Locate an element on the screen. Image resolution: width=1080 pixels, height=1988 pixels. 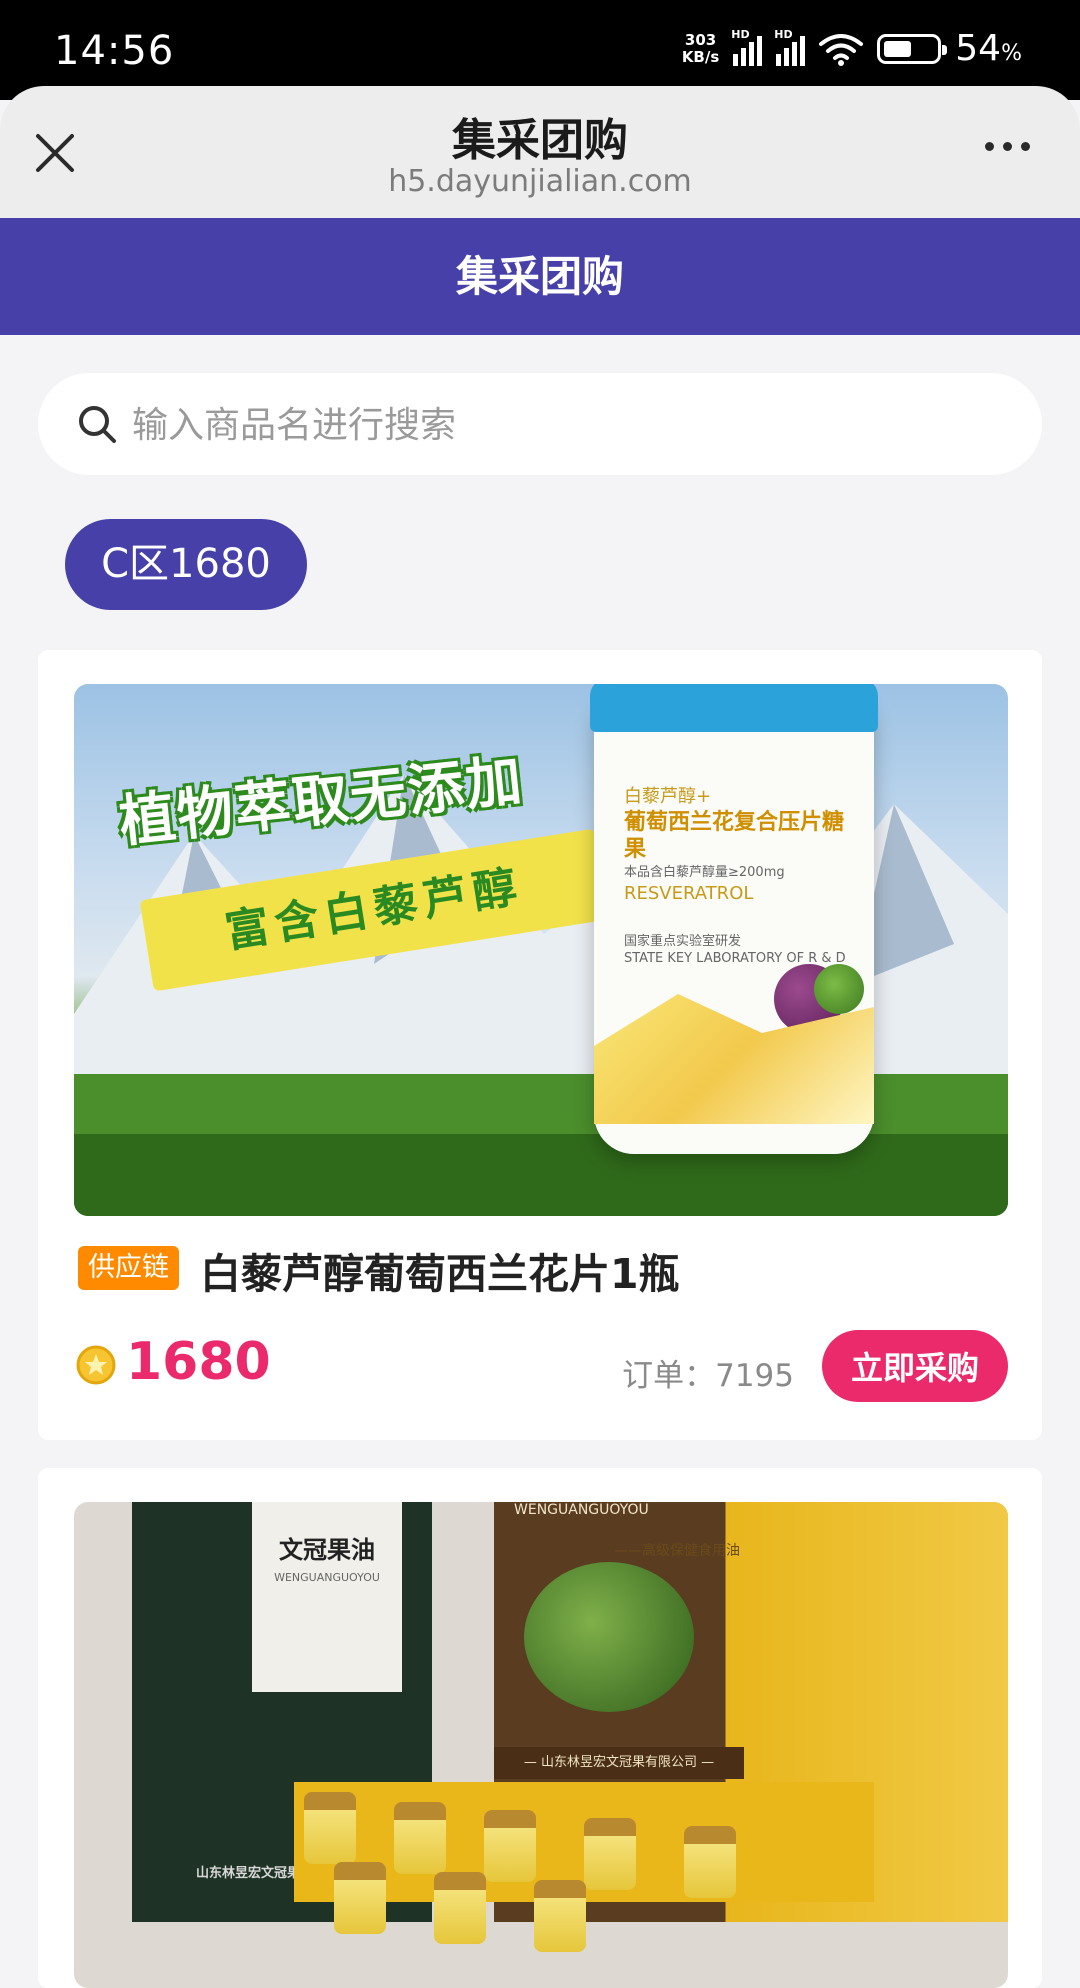
bottle-english: RESVERATROL is located at coordinates (689, 893).